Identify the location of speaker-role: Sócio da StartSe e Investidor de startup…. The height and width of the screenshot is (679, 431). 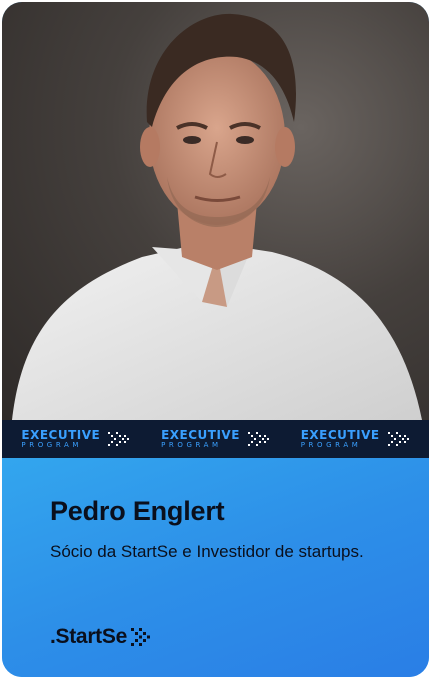
(207, 551).